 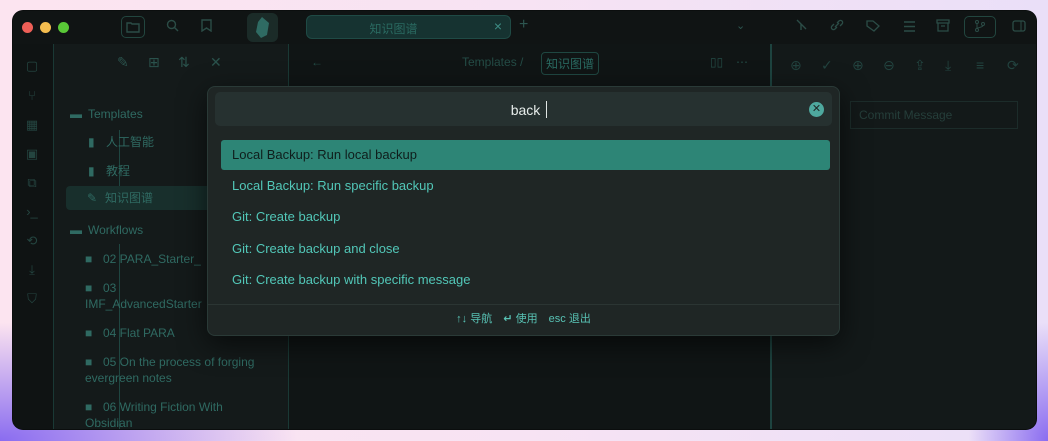 What do you see at coordinates (121, 142) in the screenshot?
I see `tree-file: ▮ 人工智能` at bounding box center [121, 142].